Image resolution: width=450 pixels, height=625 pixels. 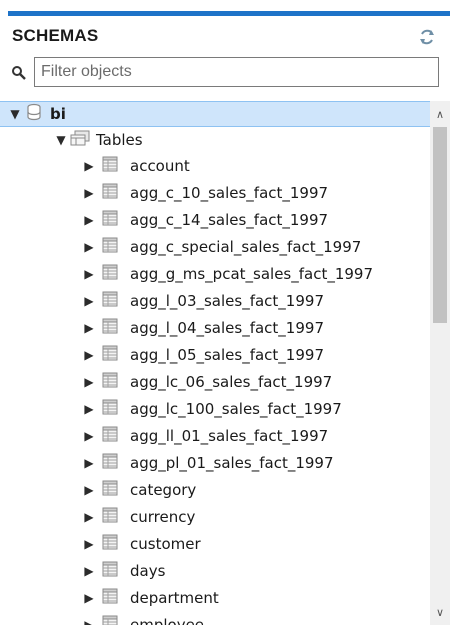 What do you see at coordinates (55, 35) in the screenshot?
I see `panel-title: SCHEMAS` at bounding box center [55, 35].